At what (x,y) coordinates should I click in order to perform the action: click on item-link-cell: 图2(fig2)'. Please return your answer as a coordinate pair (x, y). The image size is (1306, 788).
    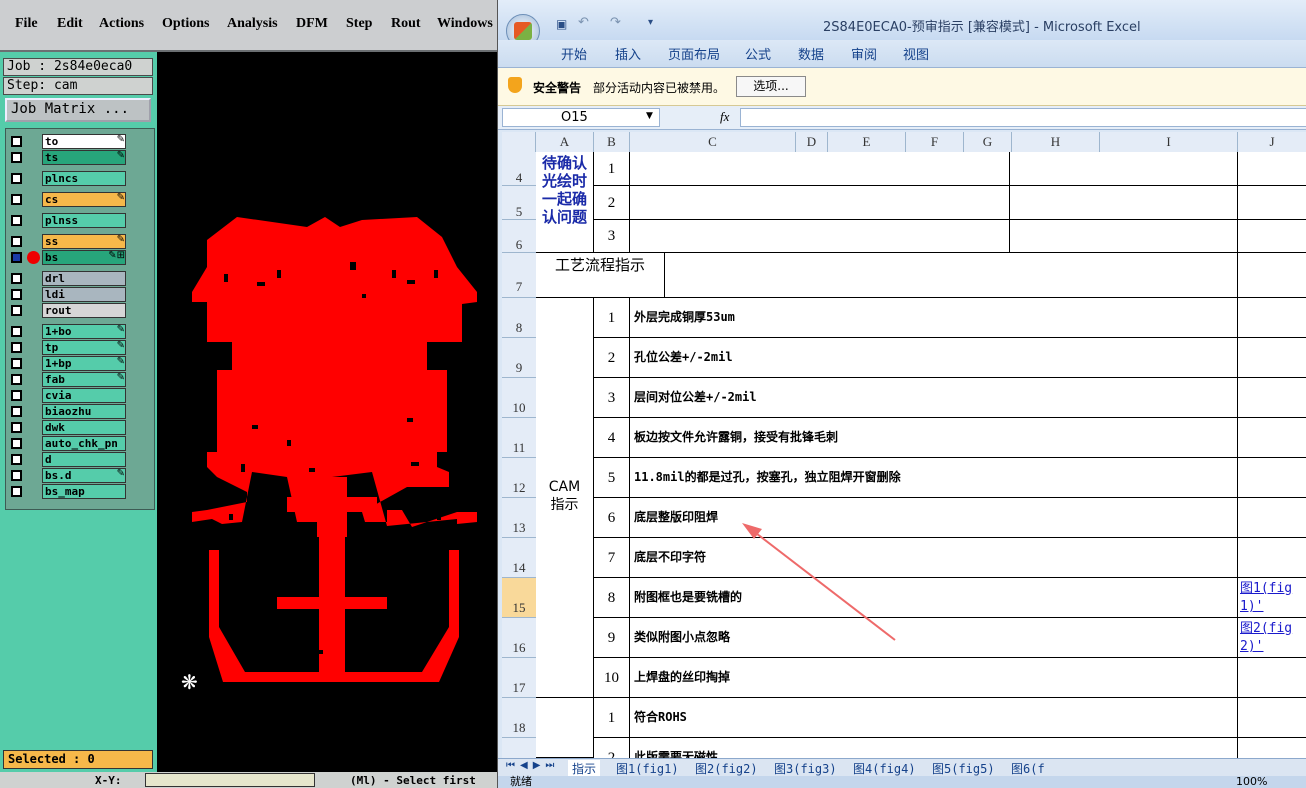
    Looking at the image, I should click on (1272, 638).